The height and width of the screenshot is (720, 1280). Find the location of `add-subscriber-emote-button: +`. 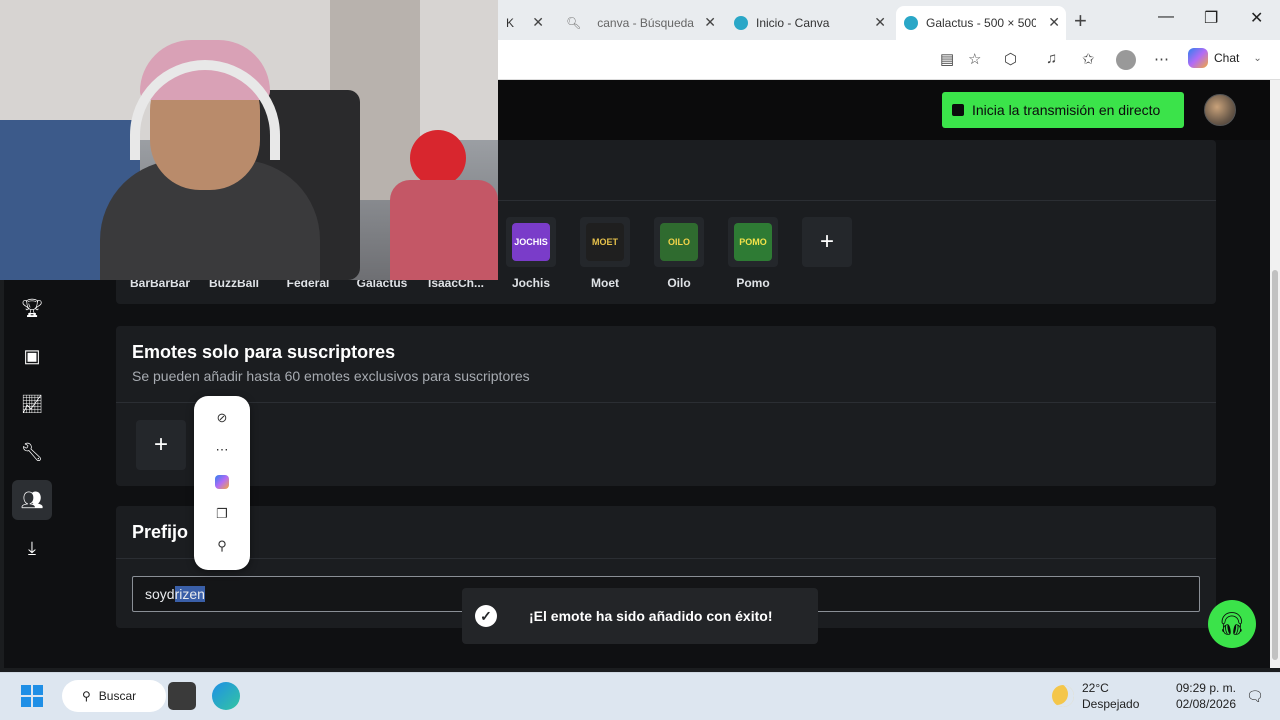

add-subscriber-emote-button: + is located at coordinates (161, 445).